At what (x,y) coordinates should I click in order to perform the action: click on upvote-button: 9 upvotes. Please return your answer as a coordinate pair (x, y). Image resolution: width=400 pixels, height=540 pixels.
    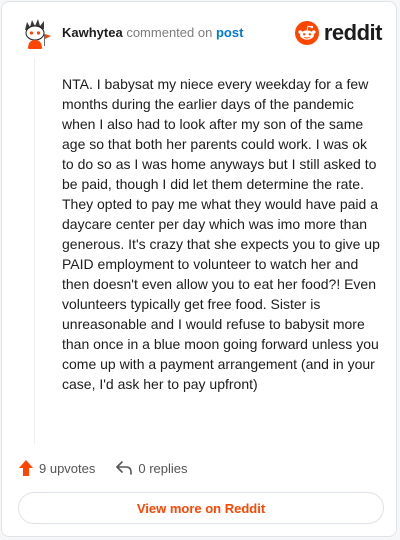
    Looking at the image, I should click on (56, 468).